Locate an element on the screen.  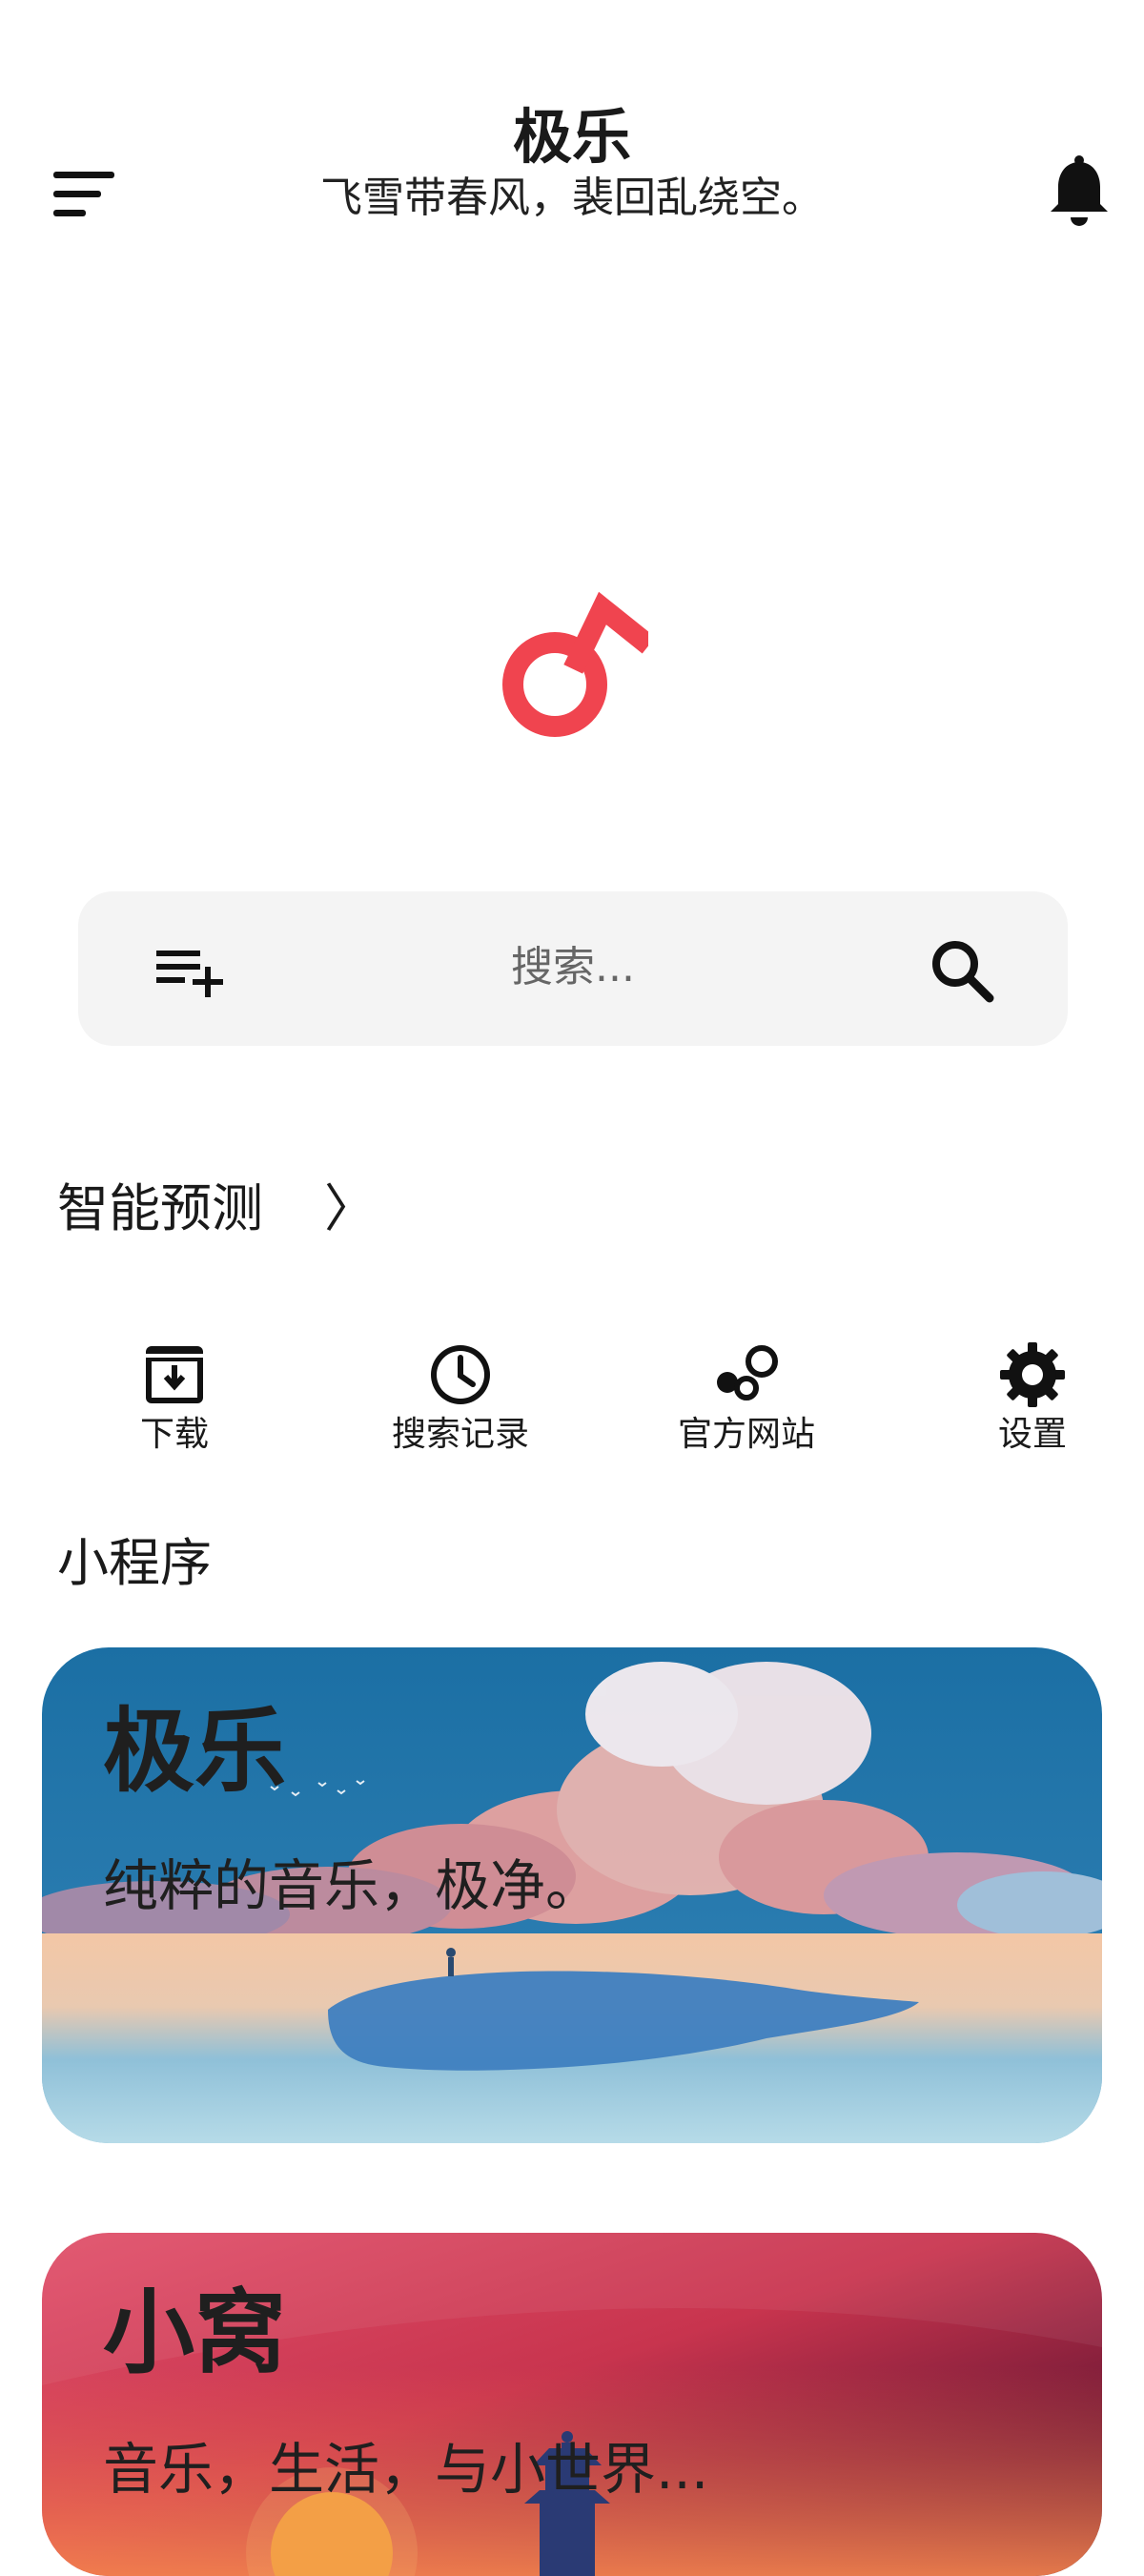
gear-icon is located at coordinates (1032, 1374).